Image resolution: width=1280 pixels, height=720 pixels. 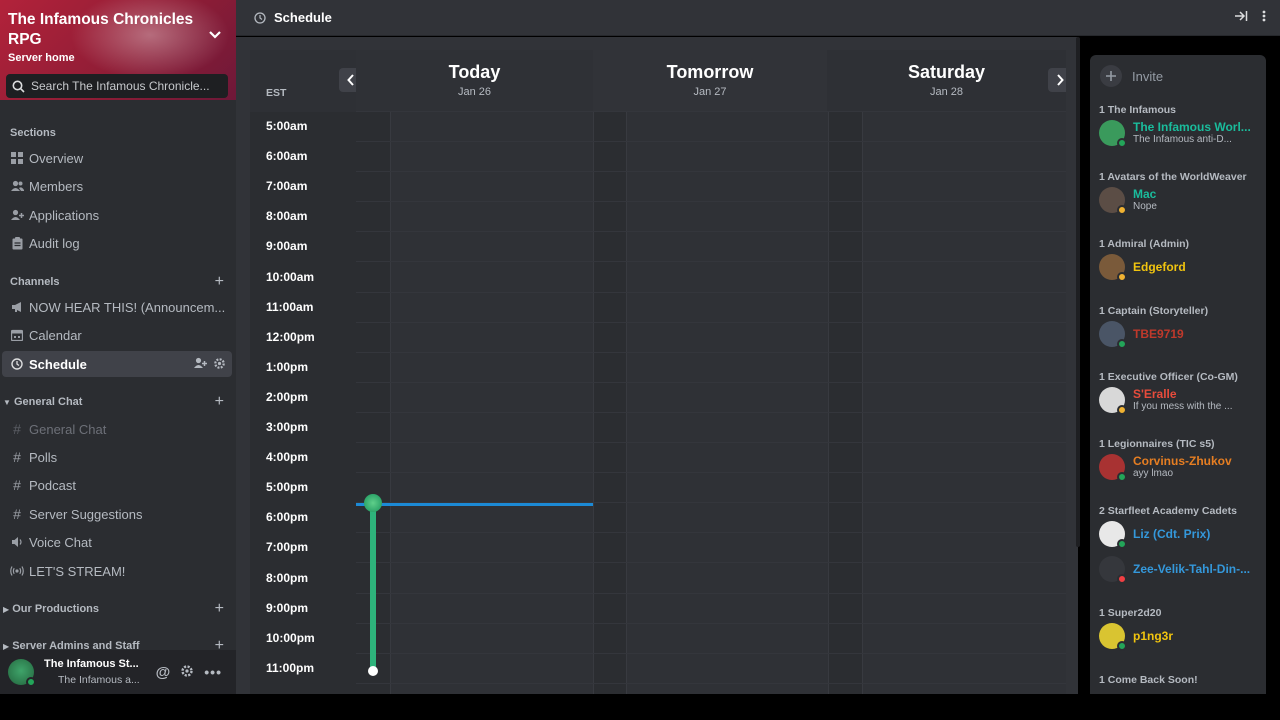 What do you see at coordinates (117, 571) in the screenshot?
I see `sidebar-item-lets-stream: LET'S STREAM!` at bounding box center [117, 571].